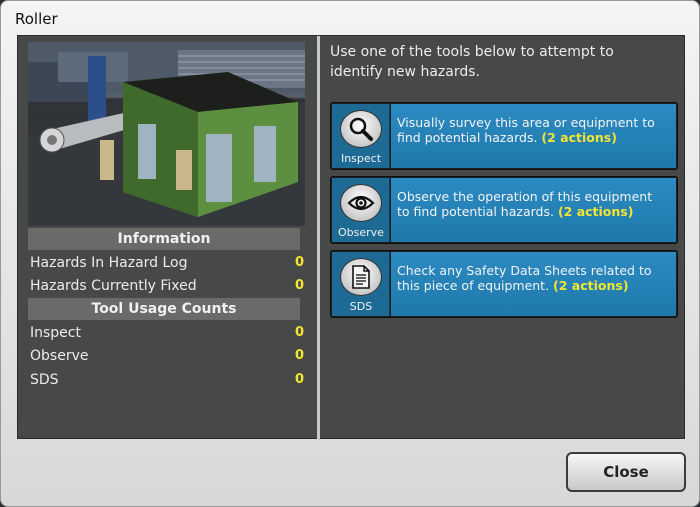 The height and width of the screenshot is (507, 700). What do you see at coordinates (361, 232) in the screenshot?
I see `tool-label: Observe` at bounding box center [361, 232].